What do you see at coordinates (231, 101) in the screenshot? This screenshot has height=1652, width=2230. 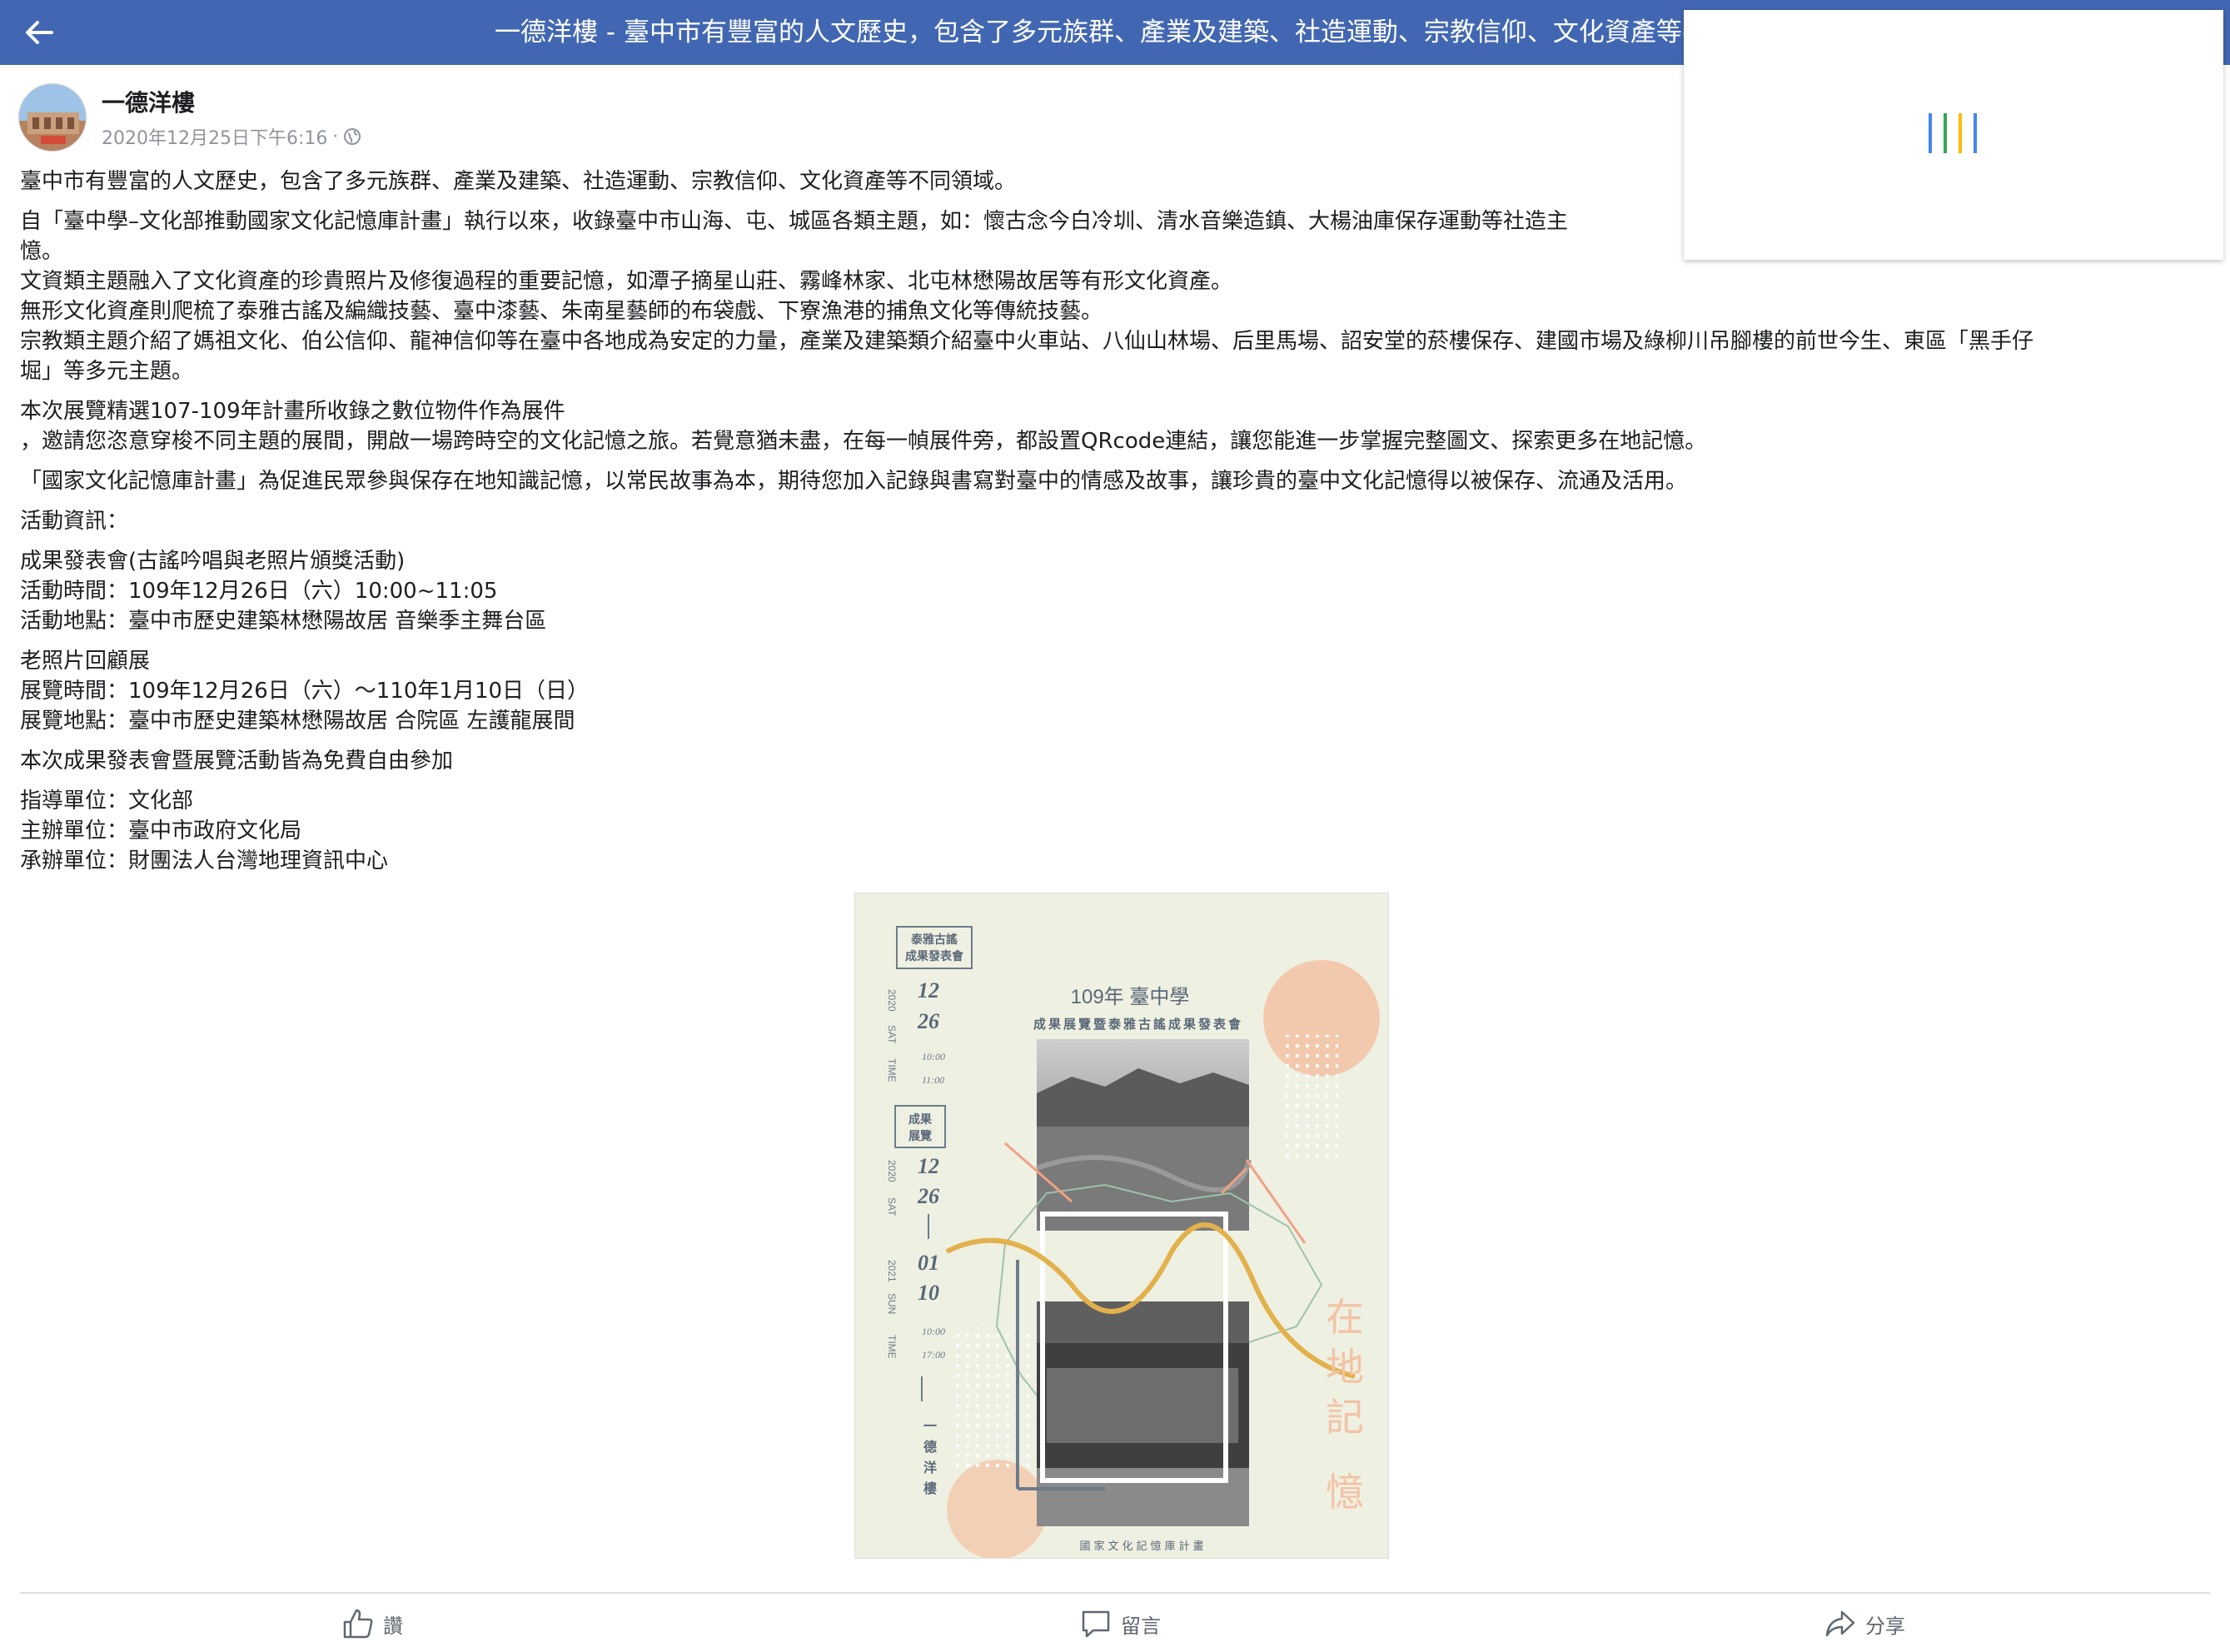 I see `author-name: 一德洋樓` at bounding box center [231, 101].